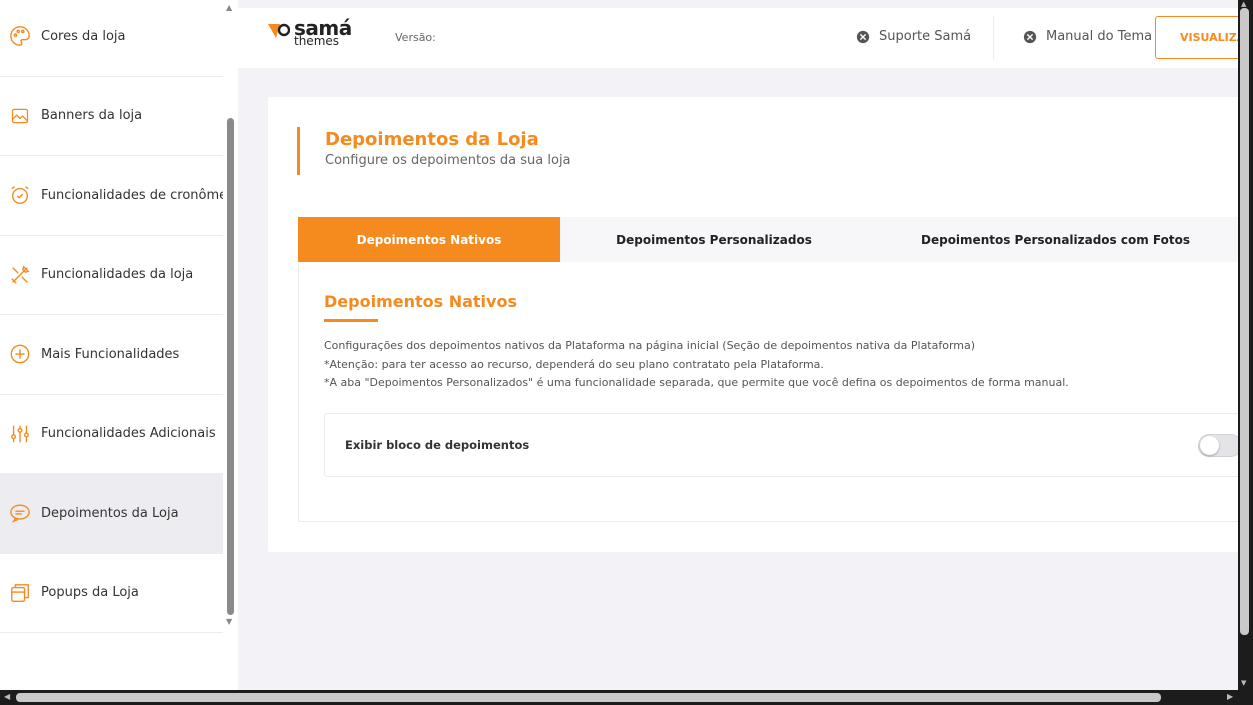 The width and height of the screenshot is (1253, 705). Describe the element at coordinates (20, 195) in the screenshot. I see `alarm-clock-icon` at that location.